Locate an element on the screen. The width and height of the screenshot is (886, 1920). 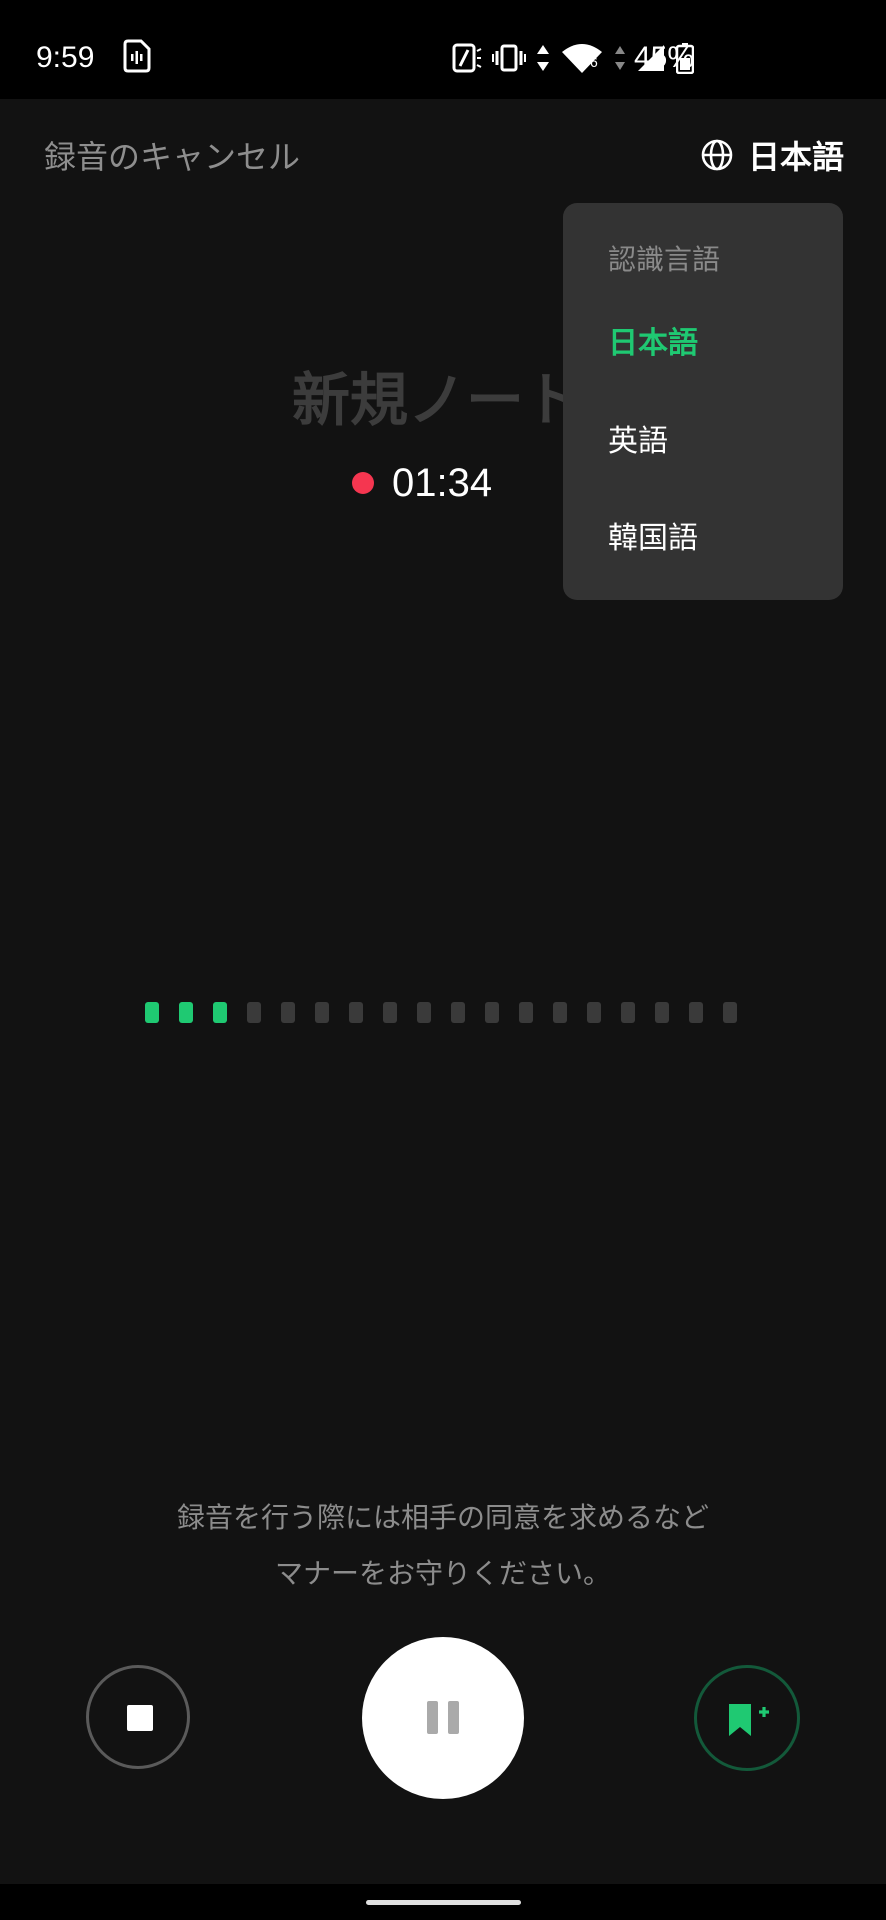
language-menu: 認識言語 日本語 英語 韓国語 is located at coordinates (703, 401).